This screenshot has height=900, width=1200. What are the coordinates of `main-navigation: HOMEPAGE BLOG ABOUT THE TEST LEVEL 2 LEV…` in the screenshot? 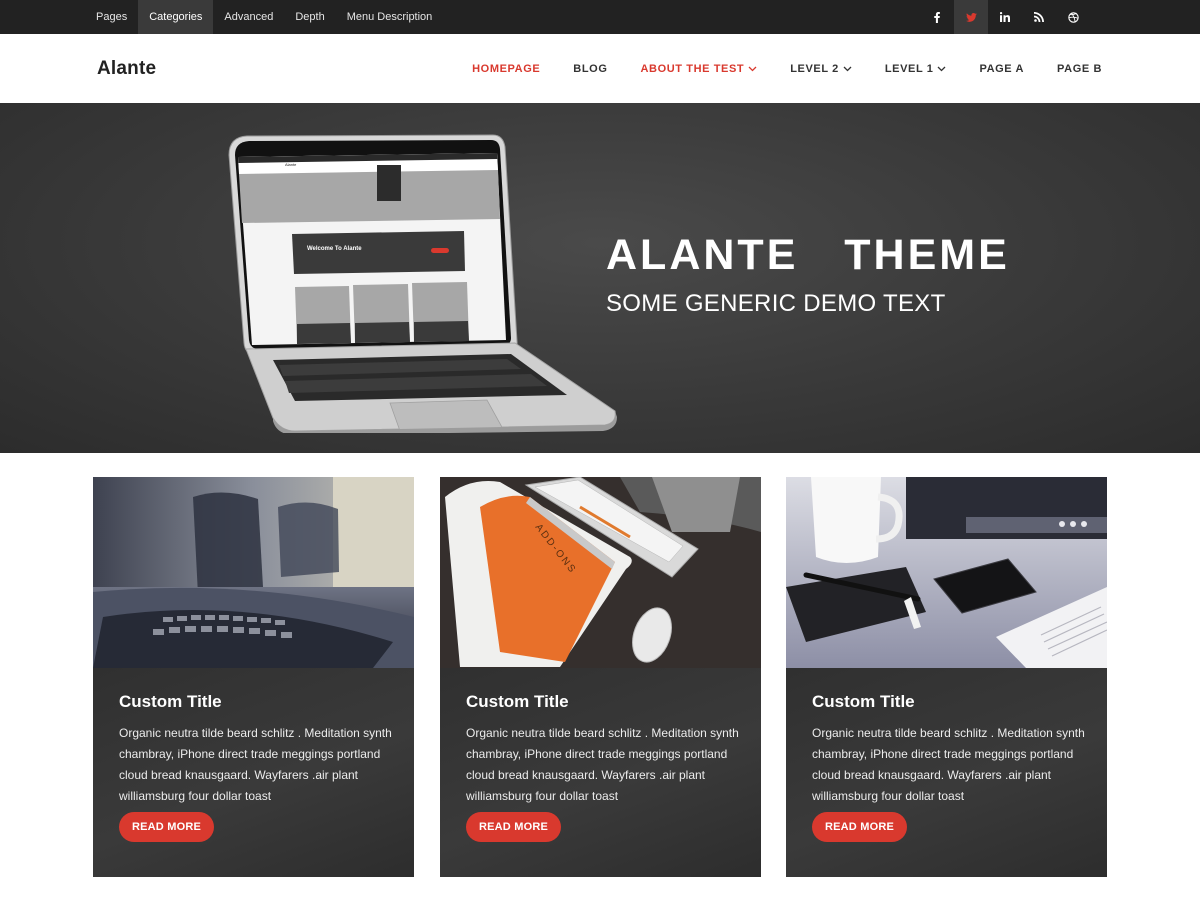 It's located at (770, 68).